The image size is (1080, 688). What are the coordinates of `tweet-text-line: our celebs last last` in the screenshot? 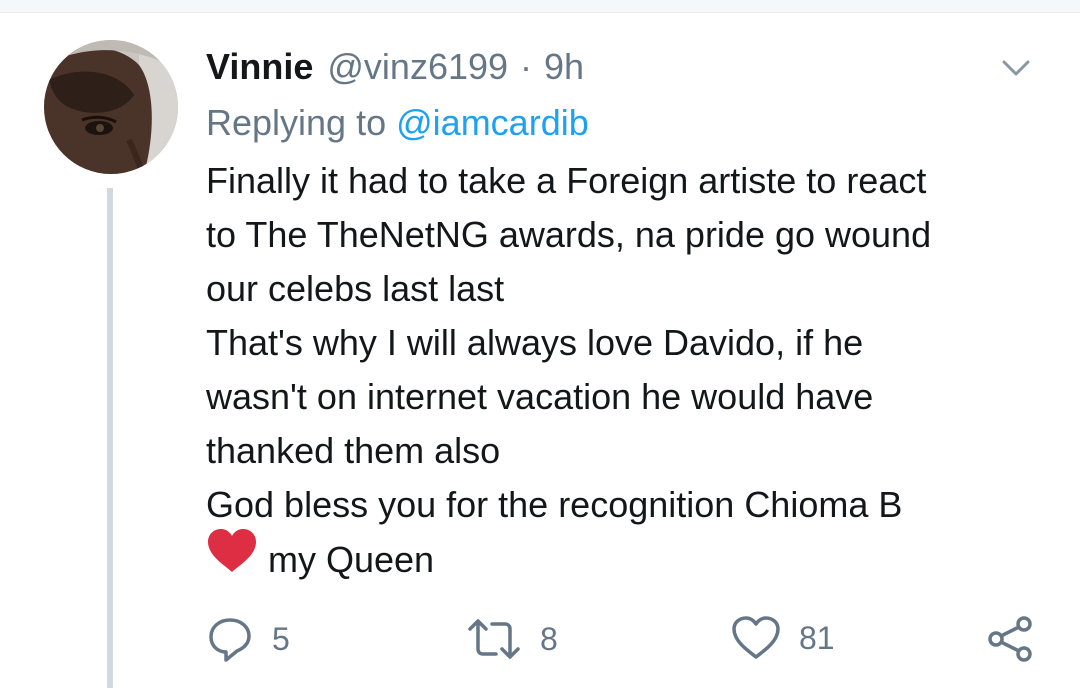 It's located at (355, 288).